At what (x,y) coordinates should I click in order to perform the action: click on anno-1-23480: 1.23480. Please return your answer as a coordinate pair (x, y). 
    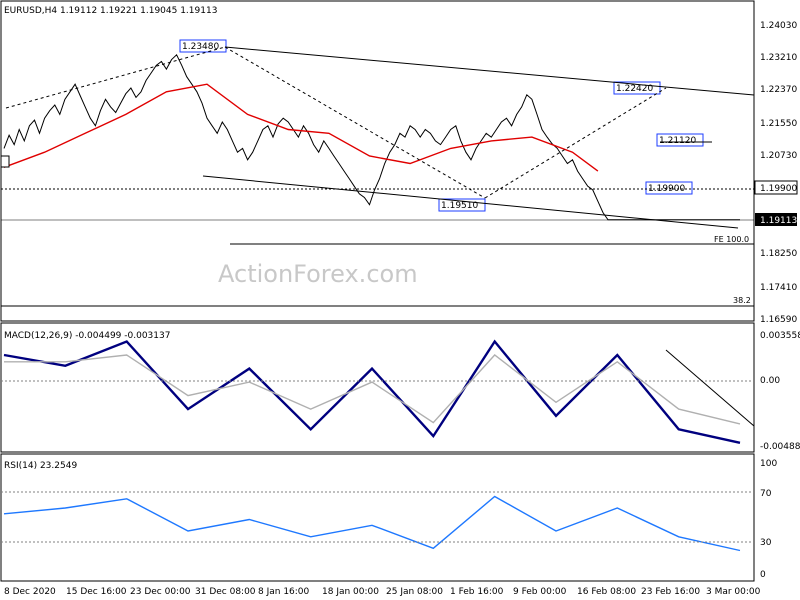
    Looking at the image, I should click on (200, 47).